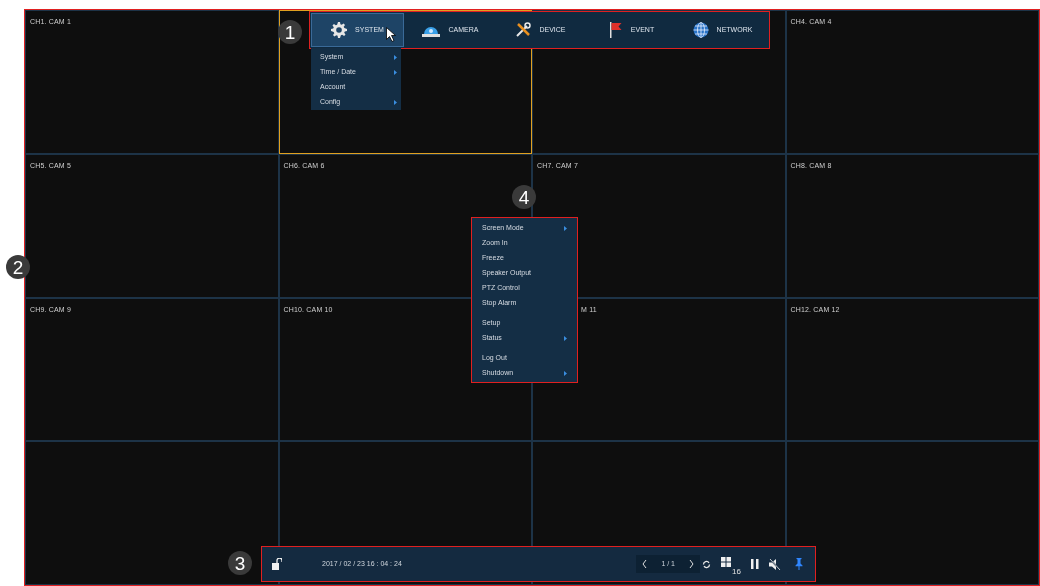  Describe the element at coordinates (645, 564) in the screenshot. I see `previous-page-icon` at that location.